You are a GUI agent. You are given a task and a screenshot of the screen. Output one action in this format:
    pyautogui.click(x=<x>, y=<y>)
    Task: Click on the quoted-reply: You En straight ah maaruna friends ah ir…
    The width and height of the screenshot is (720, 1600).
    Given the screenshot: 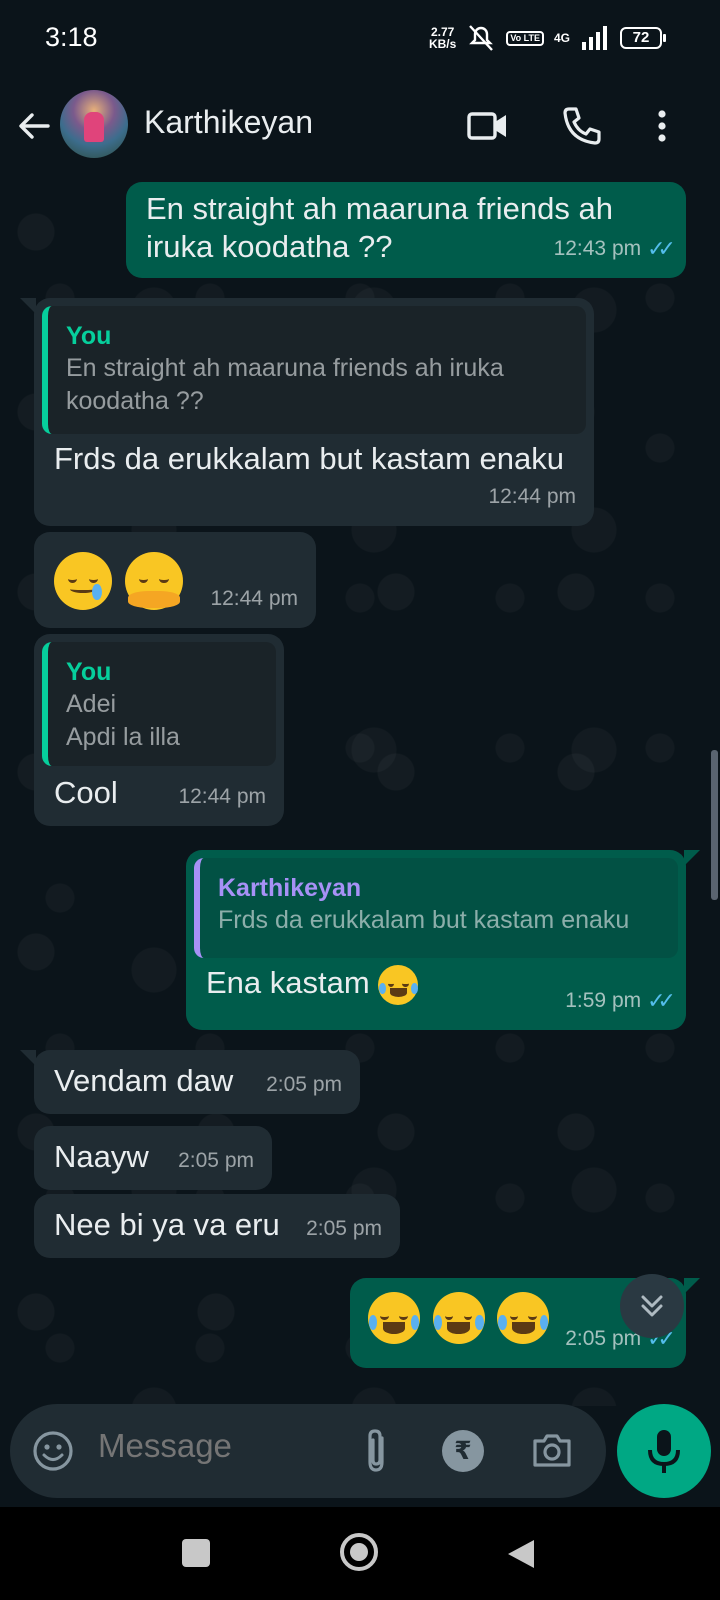 What is the action you would take?
    pyautogui.click(x=314, y=370)
    